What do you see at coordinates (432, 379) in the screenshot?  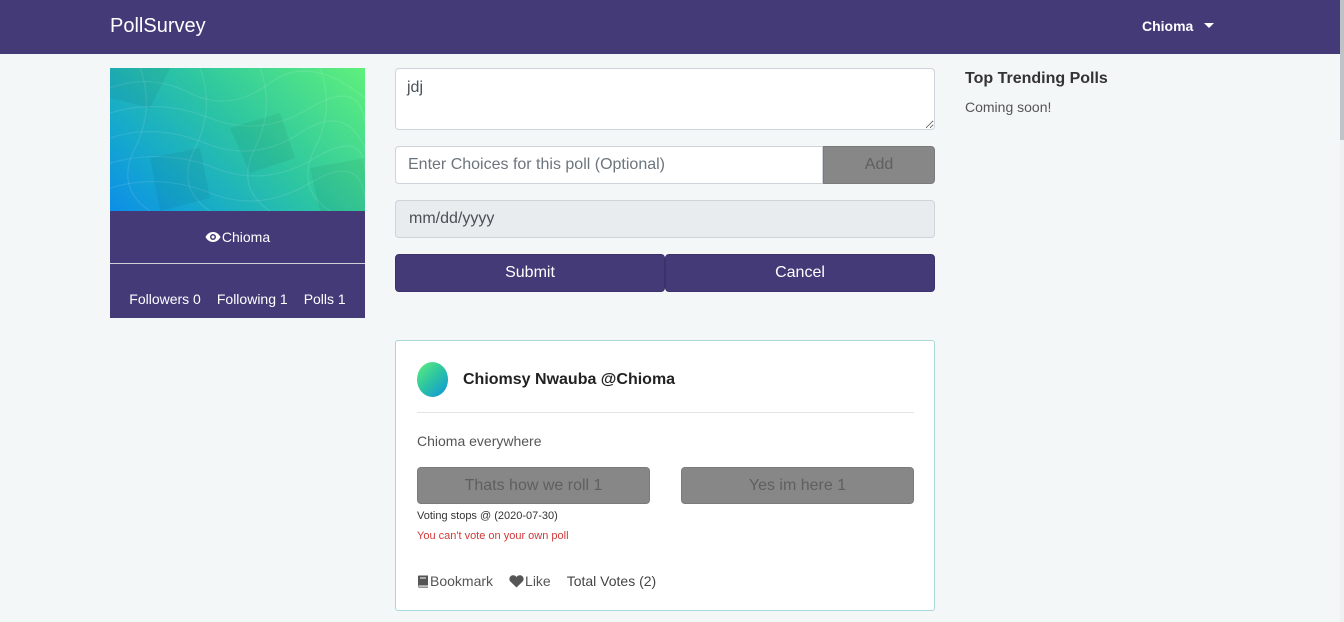 I see `avatar` at bounding box center [432, 379].